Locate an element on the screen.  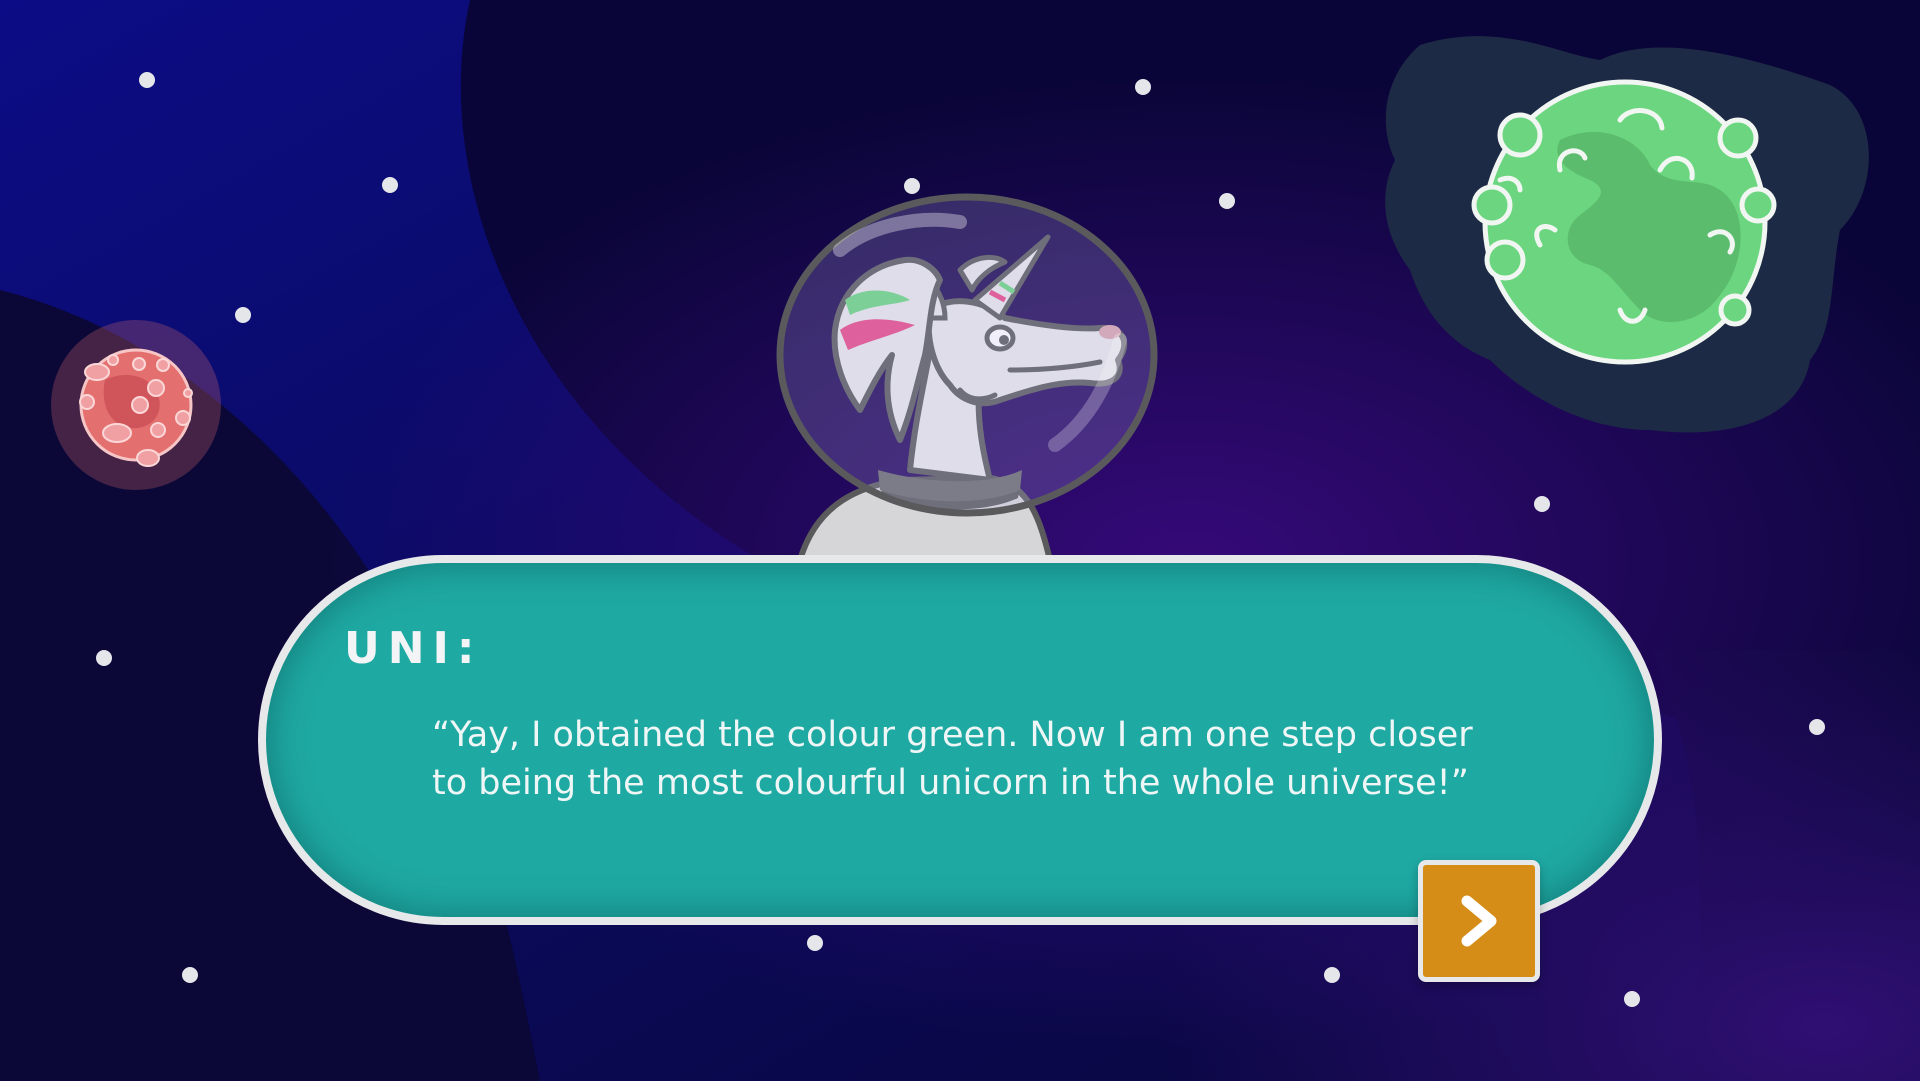
red-planet is located at coordinates (136, 405).